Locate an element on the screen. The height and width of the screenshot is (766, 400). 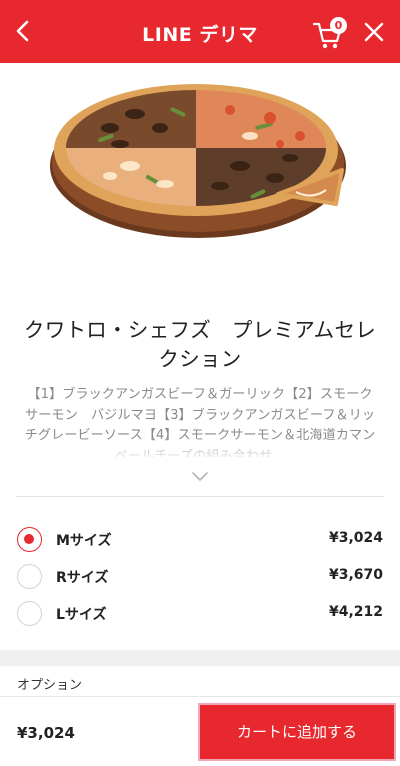
radio-selected-dot is located at coordinates (29, 539).